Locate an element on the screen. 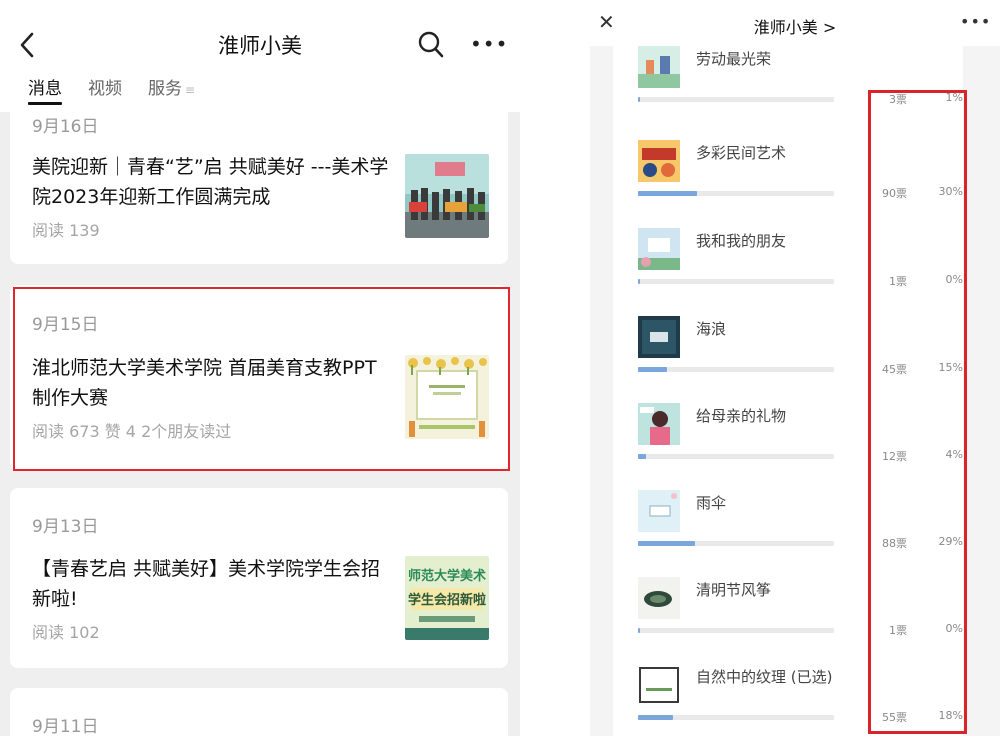  thumbnail-text-top: 师范大学美术 is located at coordinates (447, 576).